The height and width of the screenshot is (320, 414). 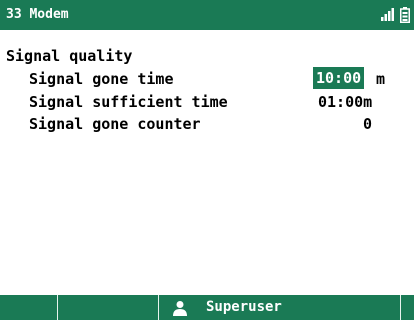 I want to click on signal-gone-time-value: 10:00, so click(x=339, y=78).